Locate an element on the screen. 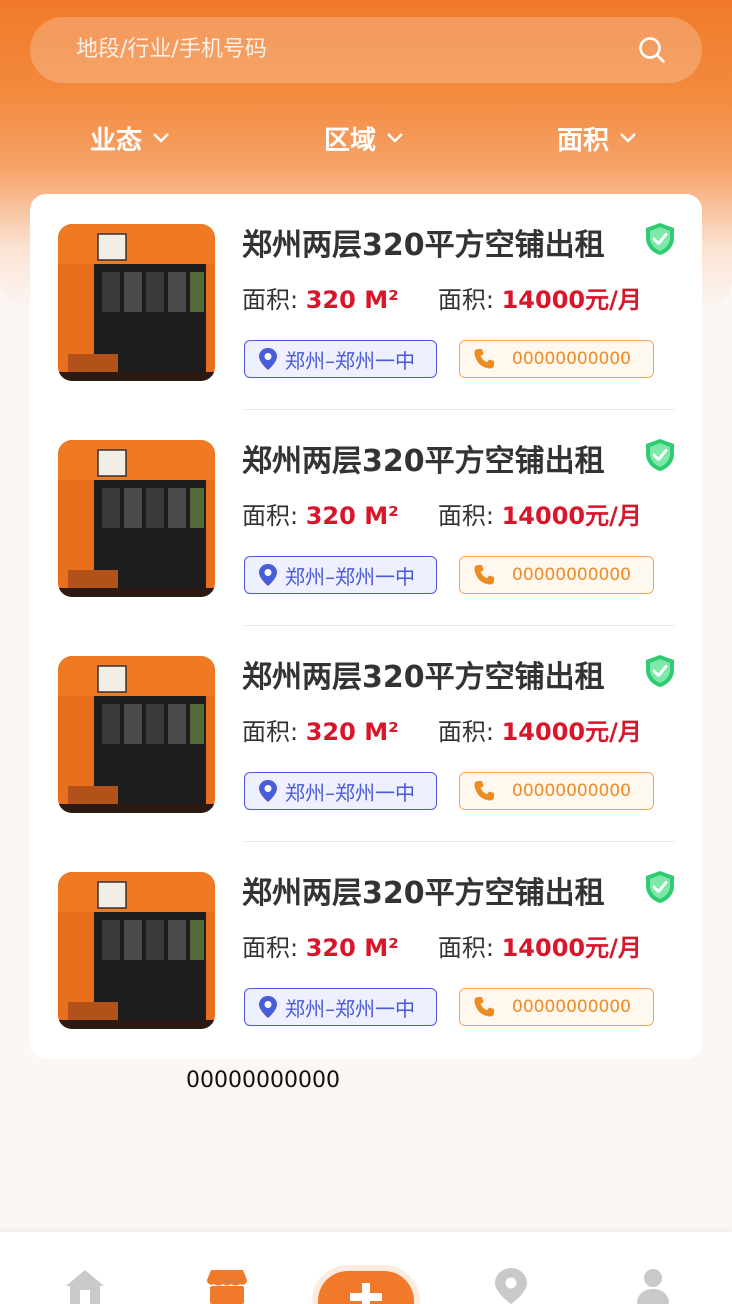 Image resolution: width=732 pixels, height=1304 pixels. home-icon is located at coordinates (85, 1286).